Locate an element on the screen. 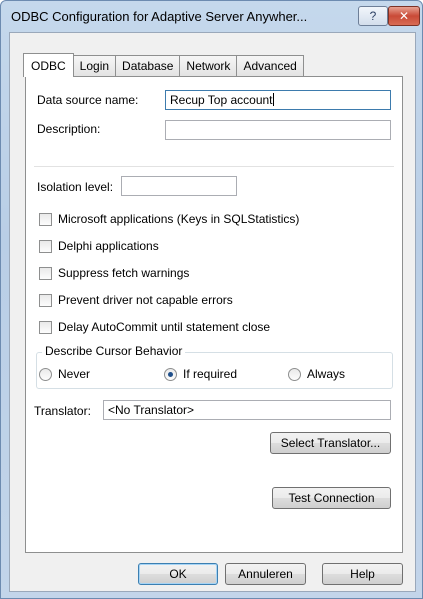 This screenshot has width=423, height=599. tab-strip: ODBC Login Database Network Advanced is located at coordinates (163, 65).